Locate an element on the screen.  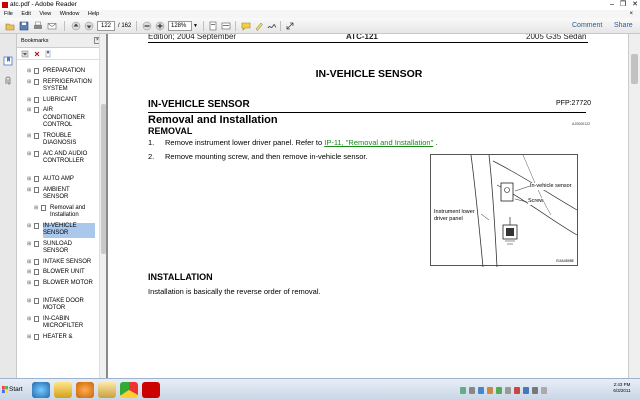
sign-icon is located at coordinates (271, 25).